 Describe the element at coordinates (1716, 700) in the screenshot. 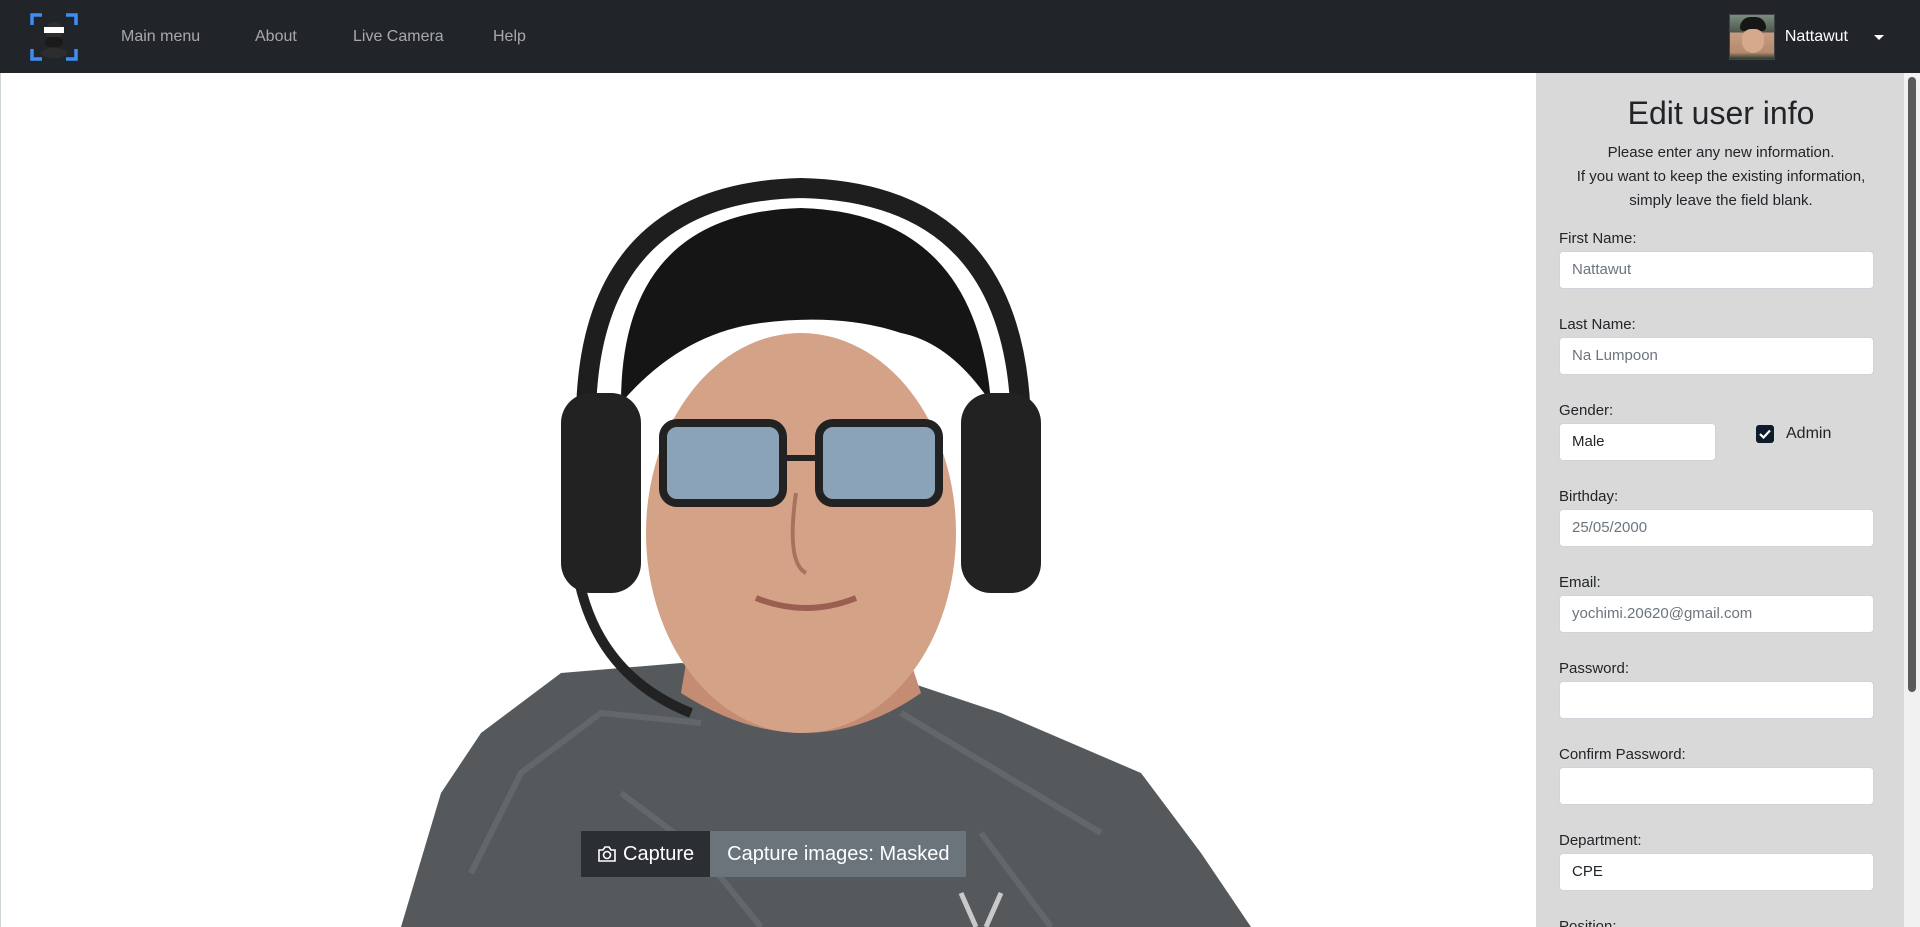

I see `password-field` at that location.